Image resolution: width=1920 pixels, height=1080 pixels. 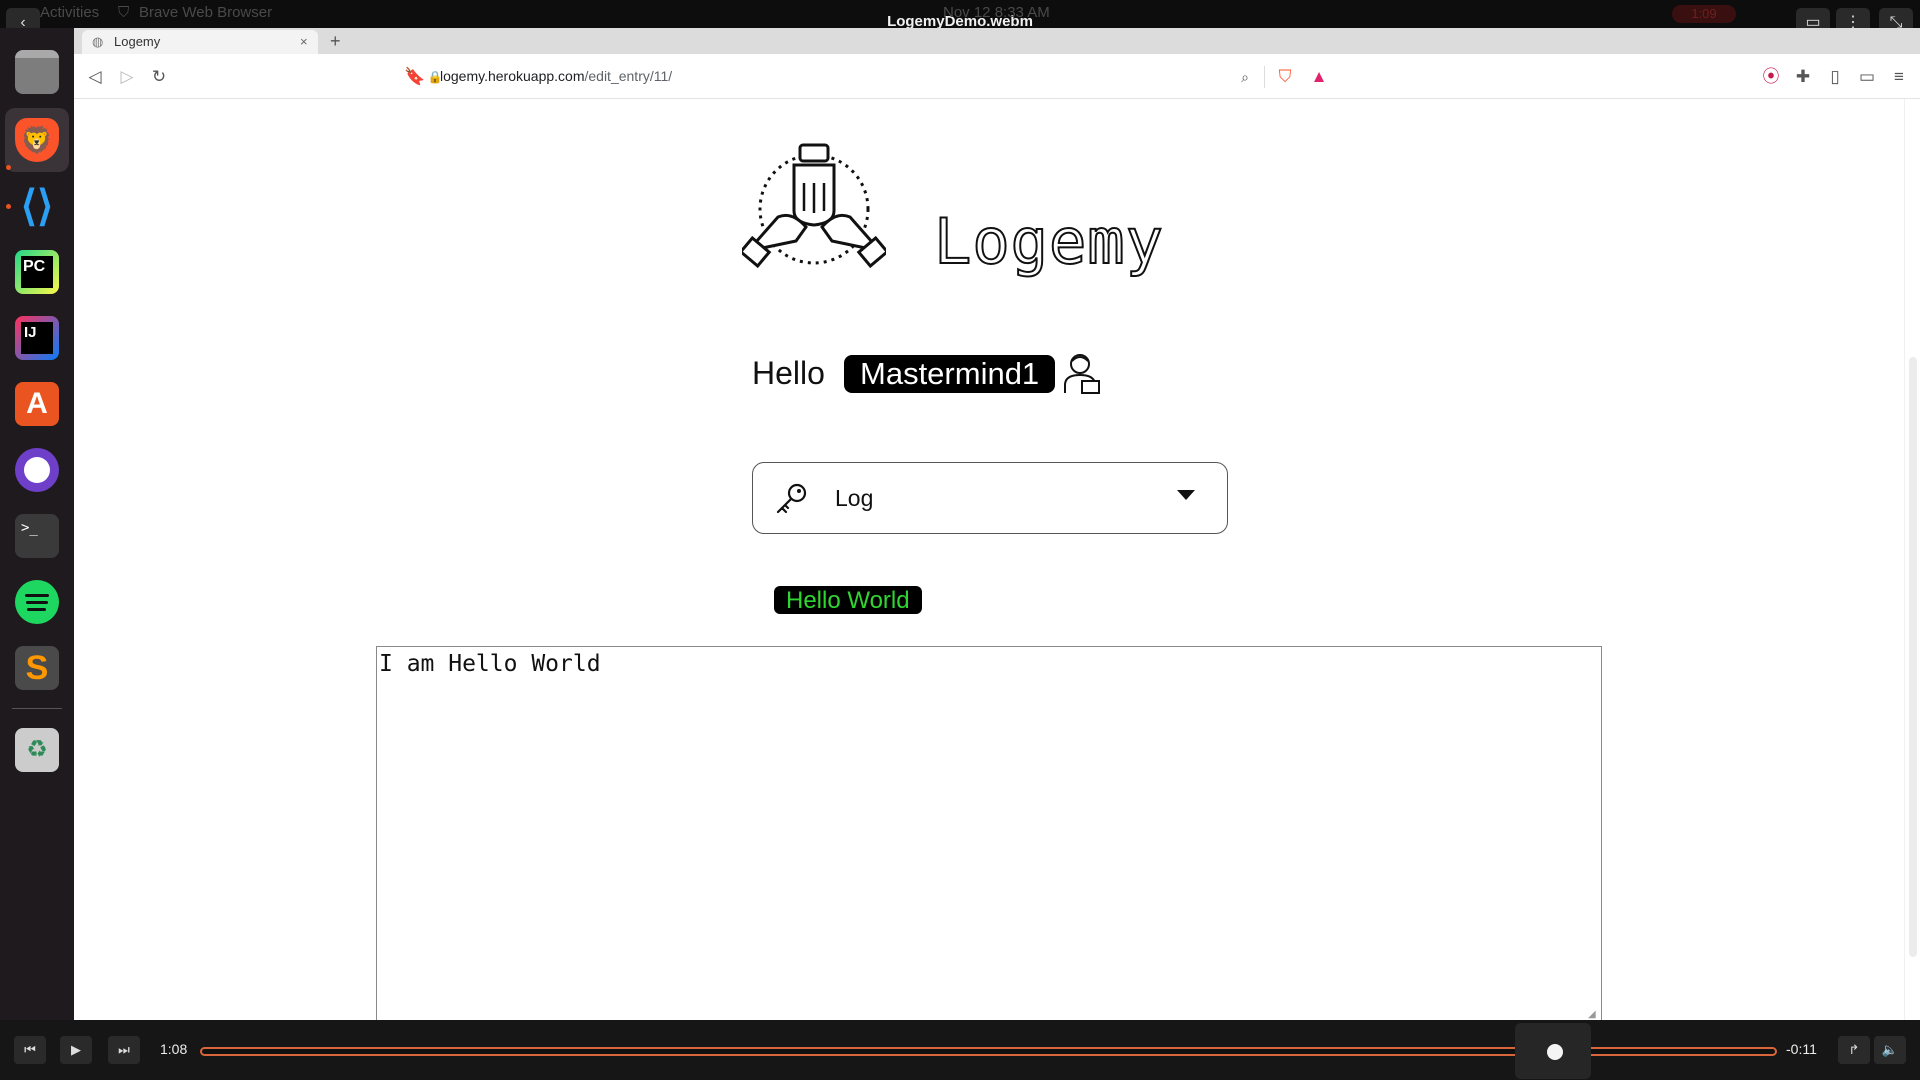 What do you see at coordinates (159, 77) in the screenshot?
I see `reload-icon: ↻` at bounding box center [159, 77].